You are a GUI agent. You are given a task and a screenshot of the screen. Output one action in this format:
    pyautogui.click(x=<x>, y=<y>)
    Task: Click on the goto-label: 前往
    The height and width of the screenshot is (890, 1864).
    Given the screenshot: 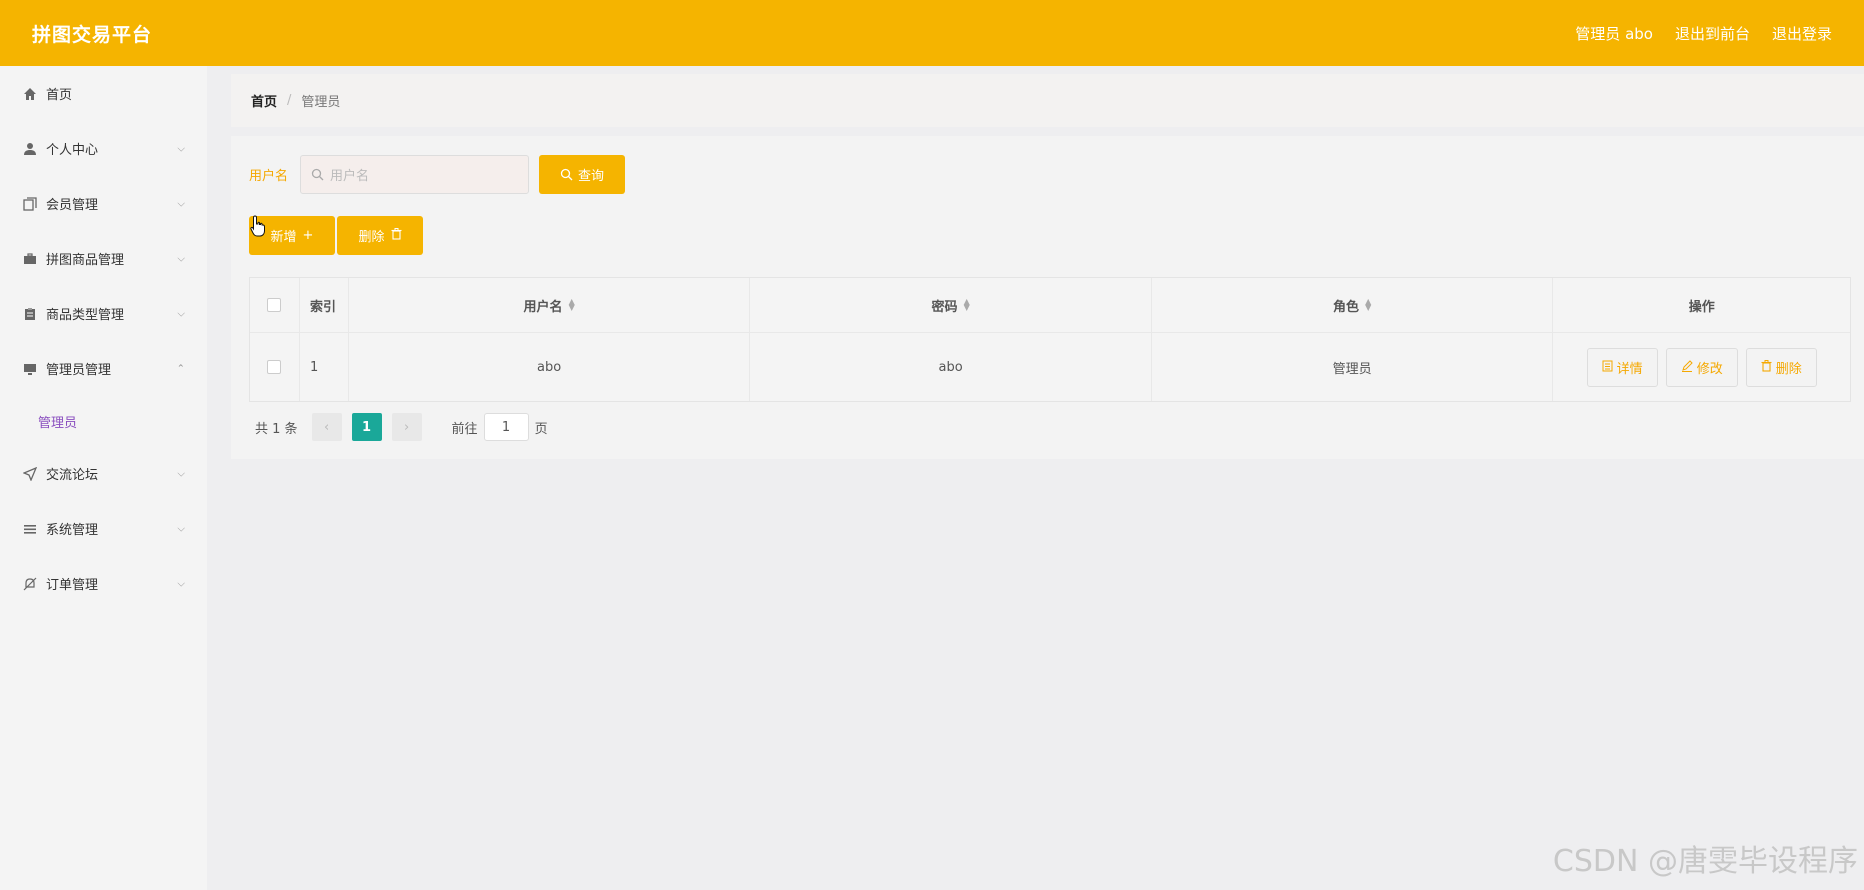 What is the action you would take?
    pyautogui.click(x=464, y=429)
    